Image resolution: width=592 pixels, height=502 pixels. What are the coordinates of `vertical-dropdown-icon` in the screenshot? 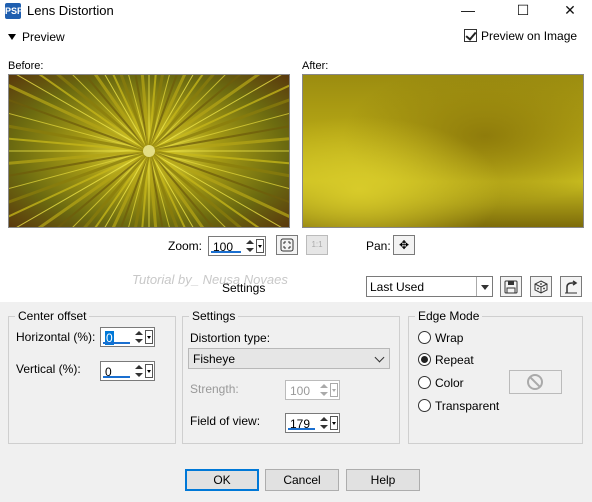 It's located at (149, 371).